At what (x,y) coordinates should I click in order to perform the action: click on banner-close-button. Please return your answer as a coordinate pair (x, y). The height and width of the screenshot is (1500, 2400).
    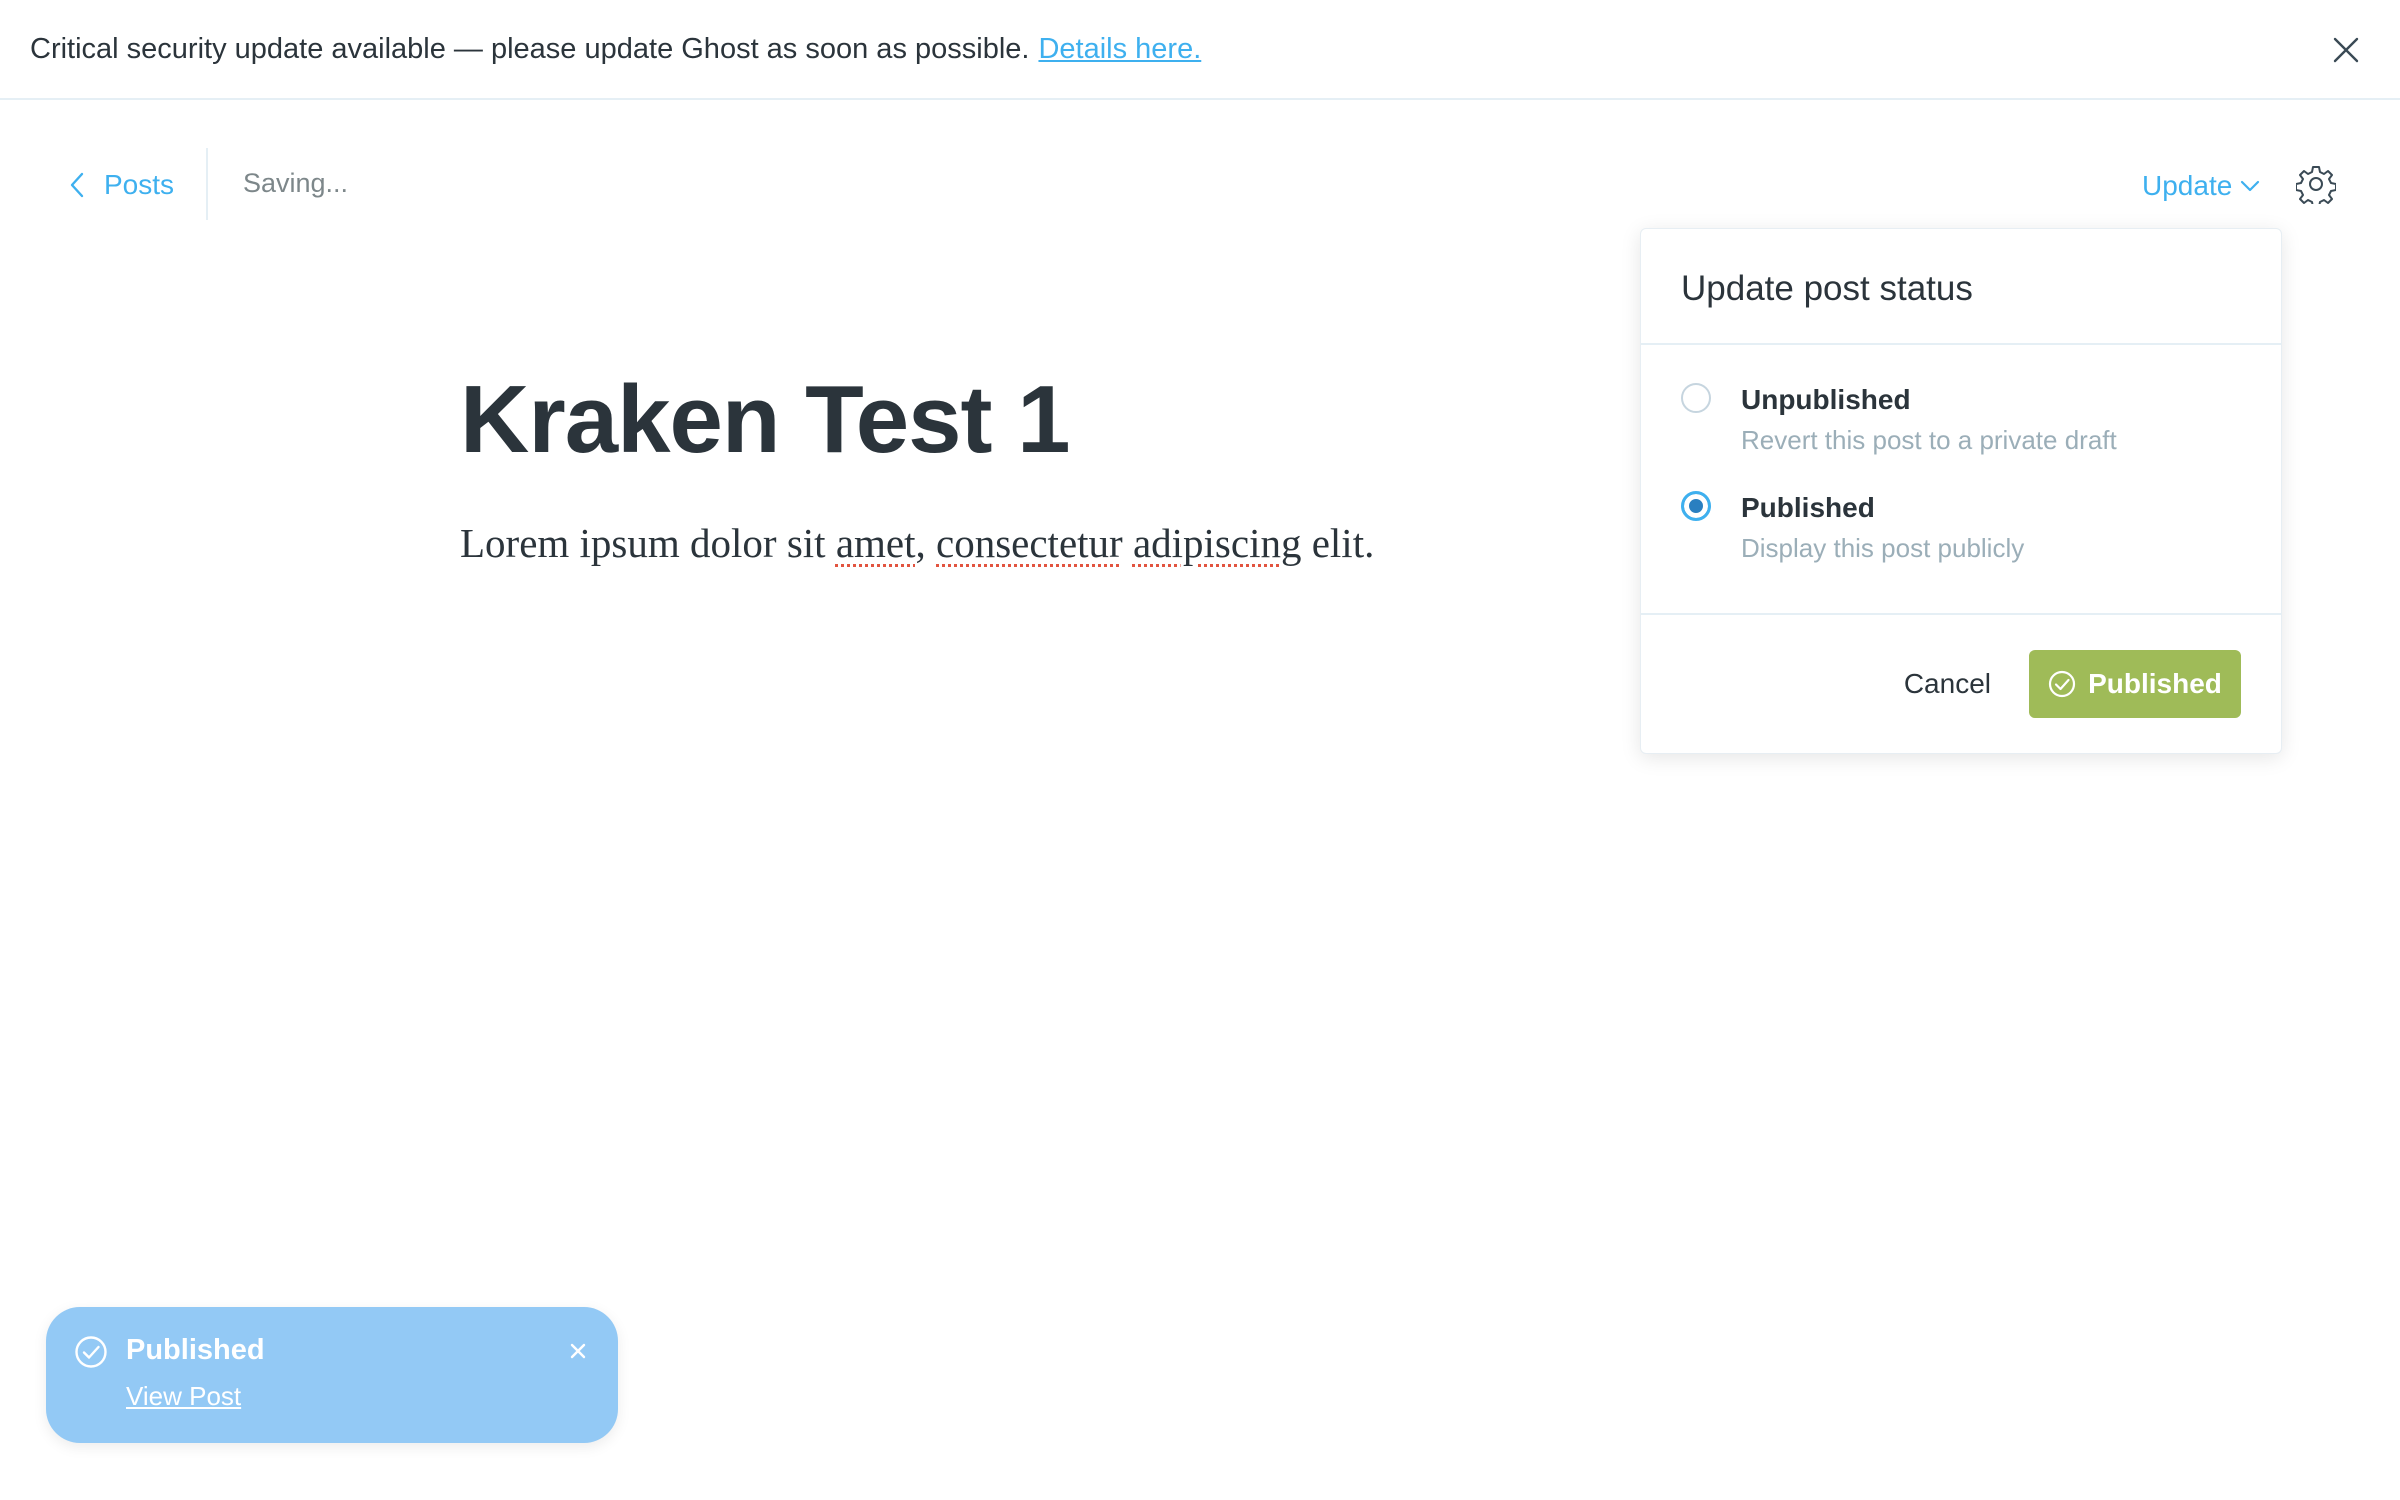
    Looking at the image, I should click on (2346, 50).